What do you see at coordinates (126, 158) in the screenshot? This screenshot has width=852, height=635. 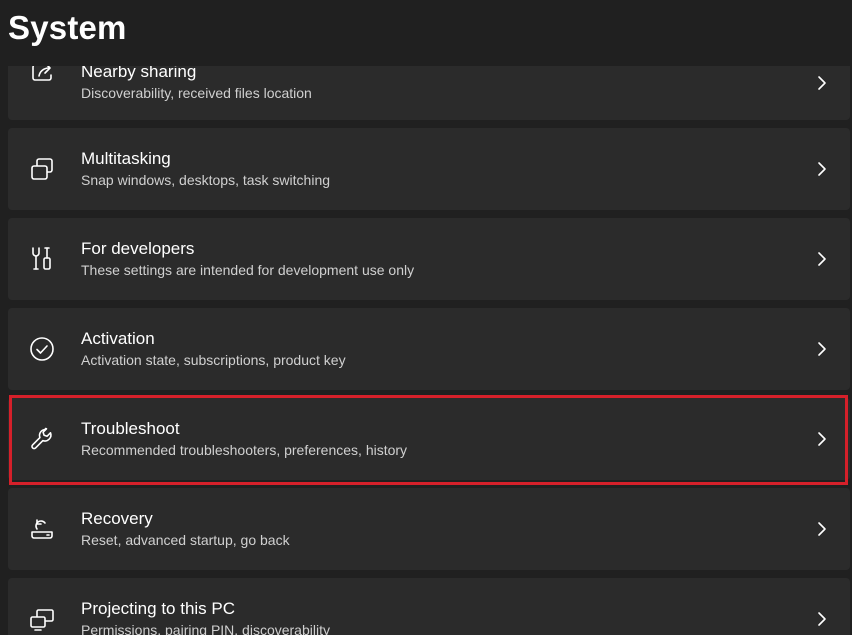 I see `item-label: Multitasking` at bounding box center [126, 158].